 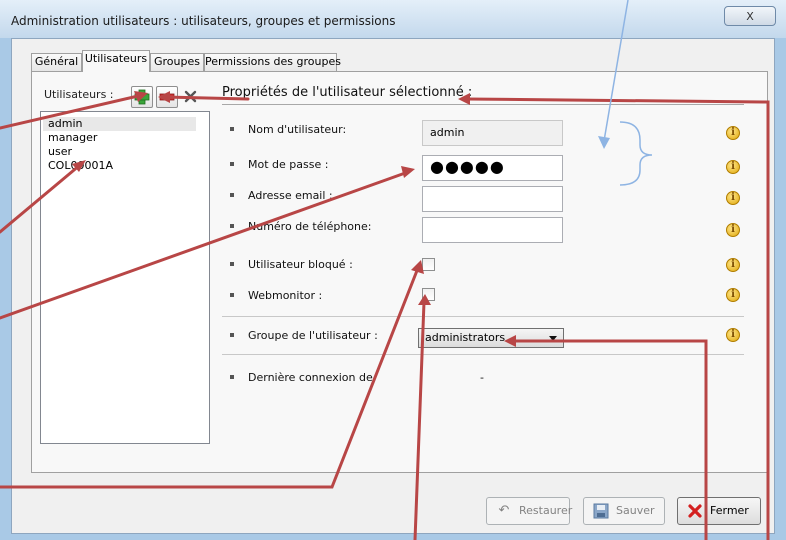 What do you see at coordinates (482, 377) in the screenshot?
I see `last-login-value: -` at bounding box center [482, 377].